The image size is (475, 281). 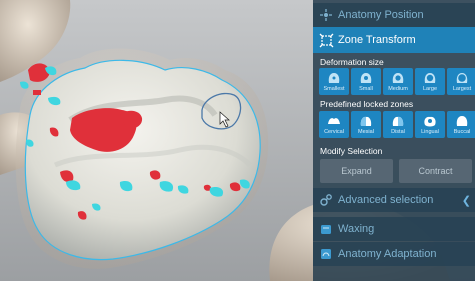 What do you see at coordinates (462, 132) in the screenshot?
I see `zone-buccal-label: Buccal` at bounding box center [462, 132].